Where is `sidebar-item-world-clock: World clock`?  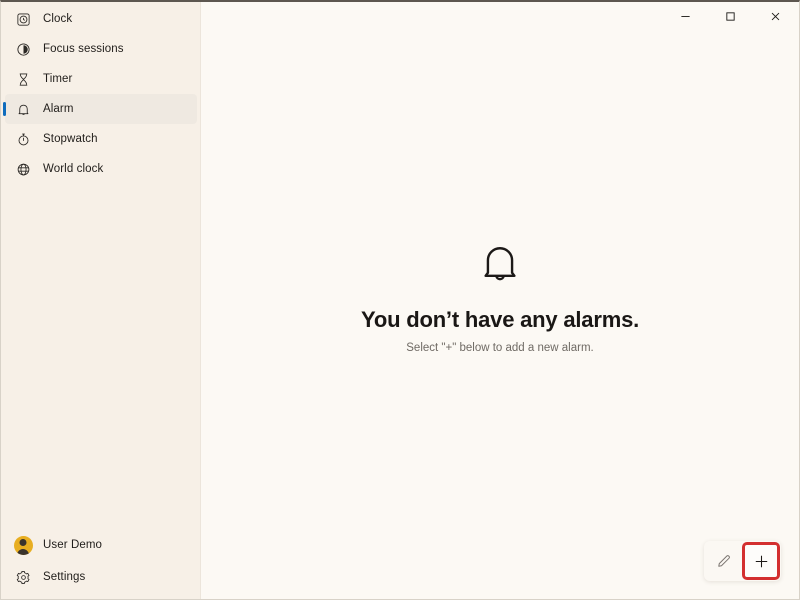 sidebar-item-world-clock: World clock is located at coordinates (101, 169).